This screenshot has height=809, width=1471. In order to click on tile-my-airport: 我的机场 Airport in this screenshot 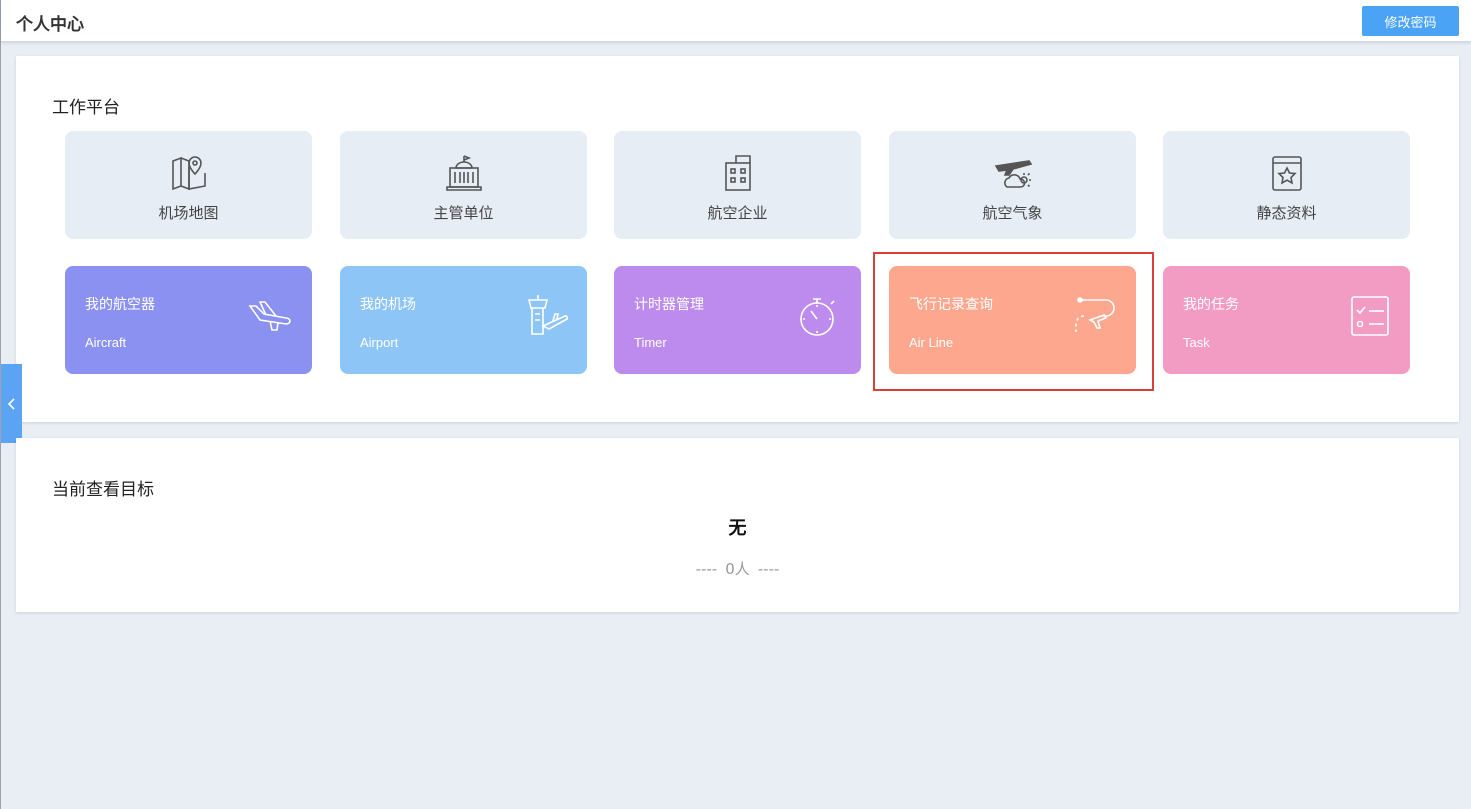, I will do `click(463, 320)`.